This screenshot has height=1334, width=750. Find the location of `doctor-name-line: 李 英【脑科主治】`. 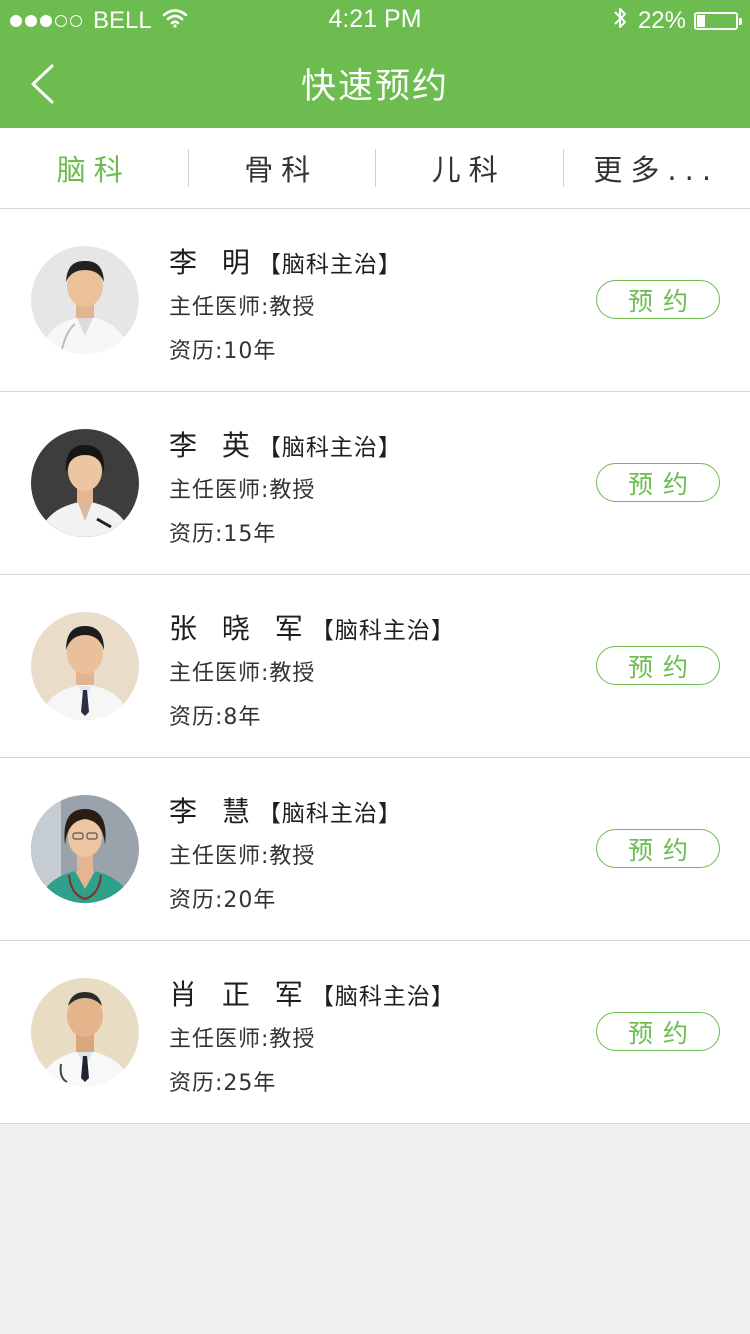

doctor-name-line: 李 英【脑科主治】 is located at coordinates (285, 444).